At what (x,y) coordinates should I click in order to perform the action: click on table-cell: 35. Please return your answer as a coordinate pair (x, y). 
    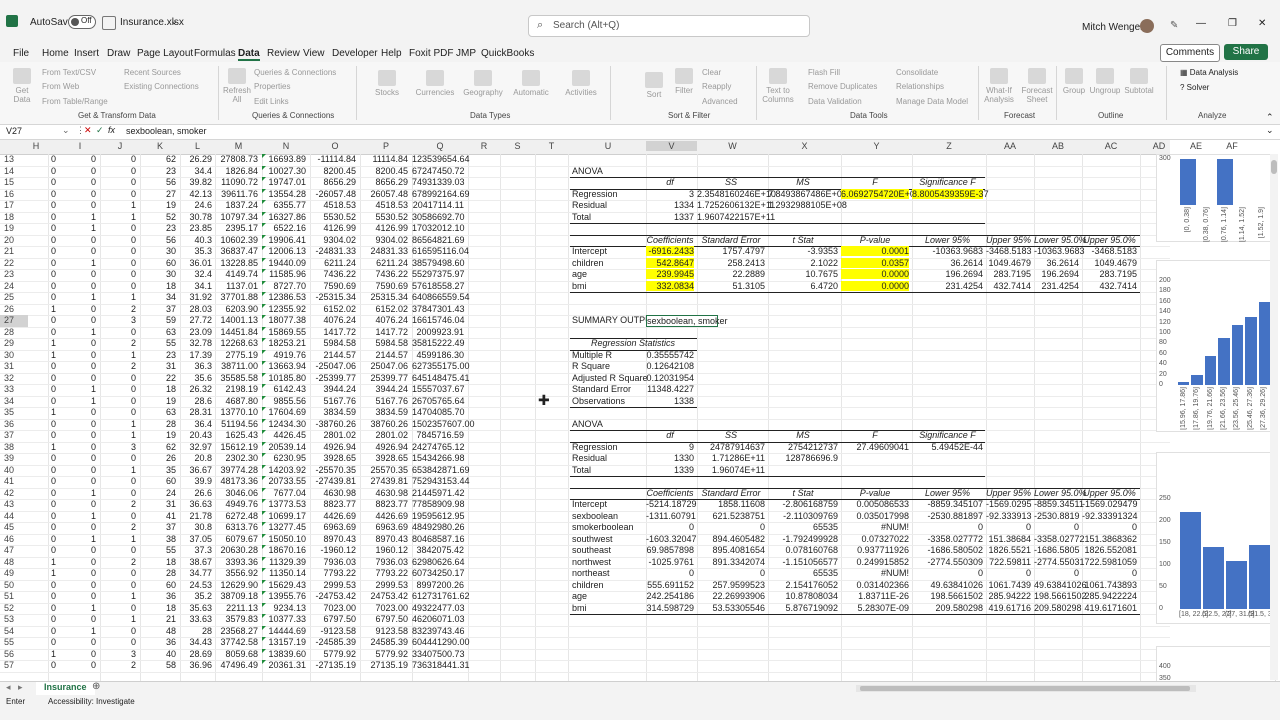
    Looking at the image, I should click on (158, 470).